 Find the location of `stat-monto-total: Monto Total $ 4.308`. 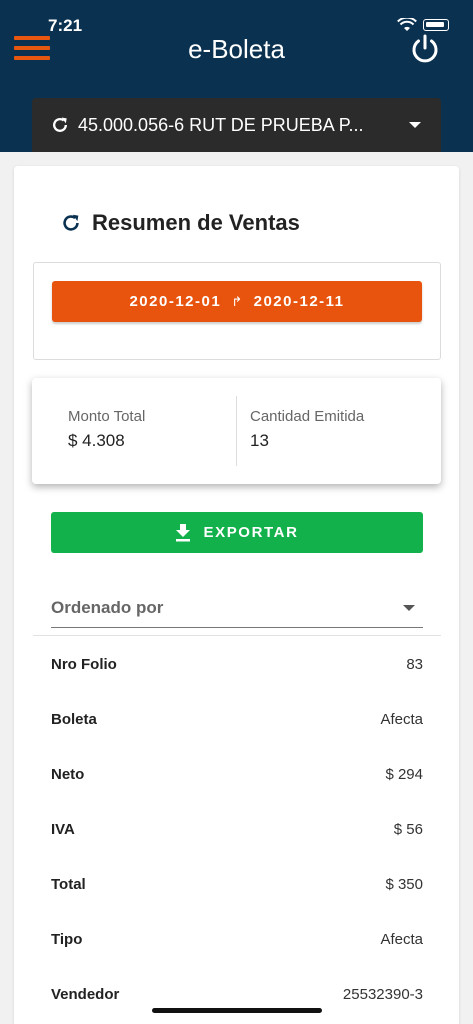

stat-monto-total: Monto Total $ 4.308 is located at coordinates (106, 429).